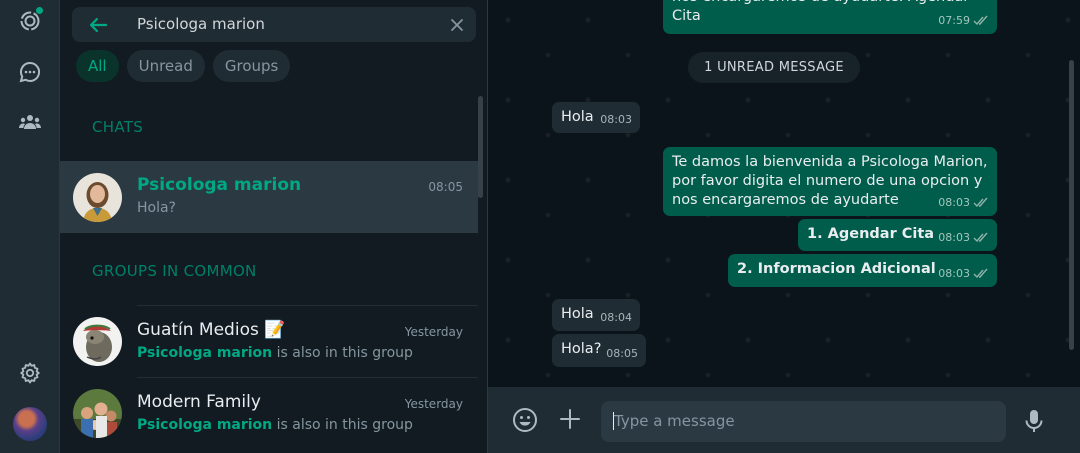 The width and height of the screenshot is (1080, 453). I want to click on message-incoming: Hola 08:03, so click(596, 117).